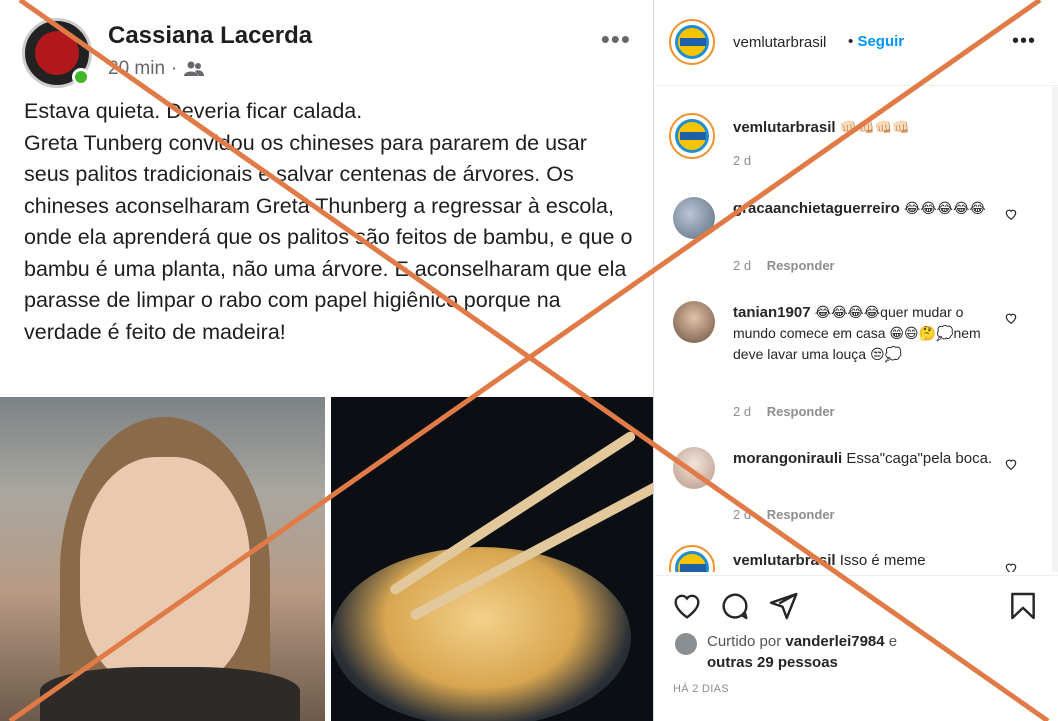  Describe the element at coordinates (686, 644) in the screenshot. I see `liker-avatar` at that location.